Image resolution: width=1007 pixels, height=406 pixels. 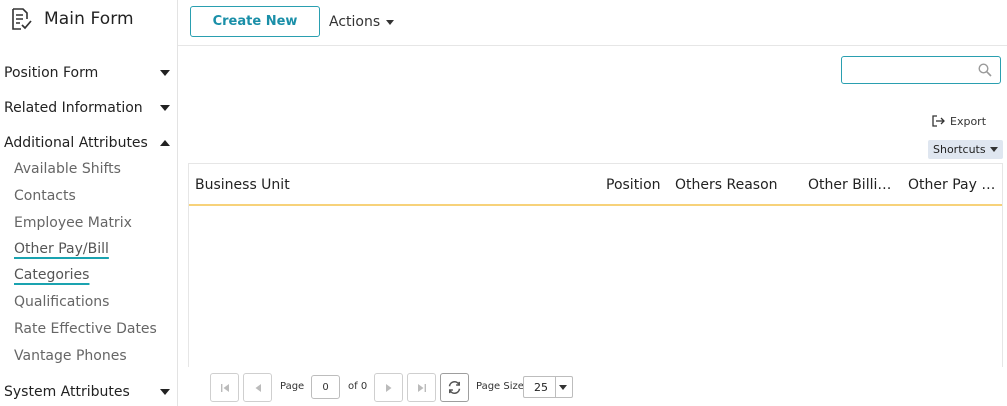 I want to click on actions-label: Actions, so click(x=355, y=22).